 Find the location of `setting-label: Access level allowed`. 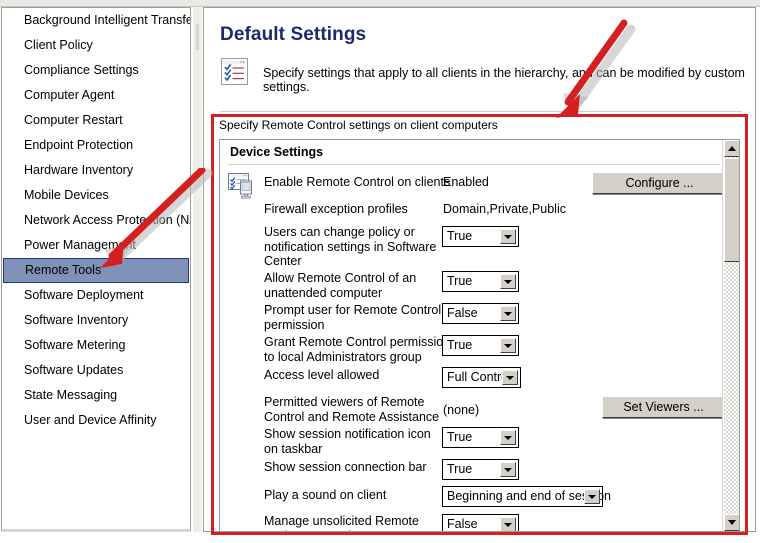

setting-label: Access level allowed is located at coordinates (322, 375).